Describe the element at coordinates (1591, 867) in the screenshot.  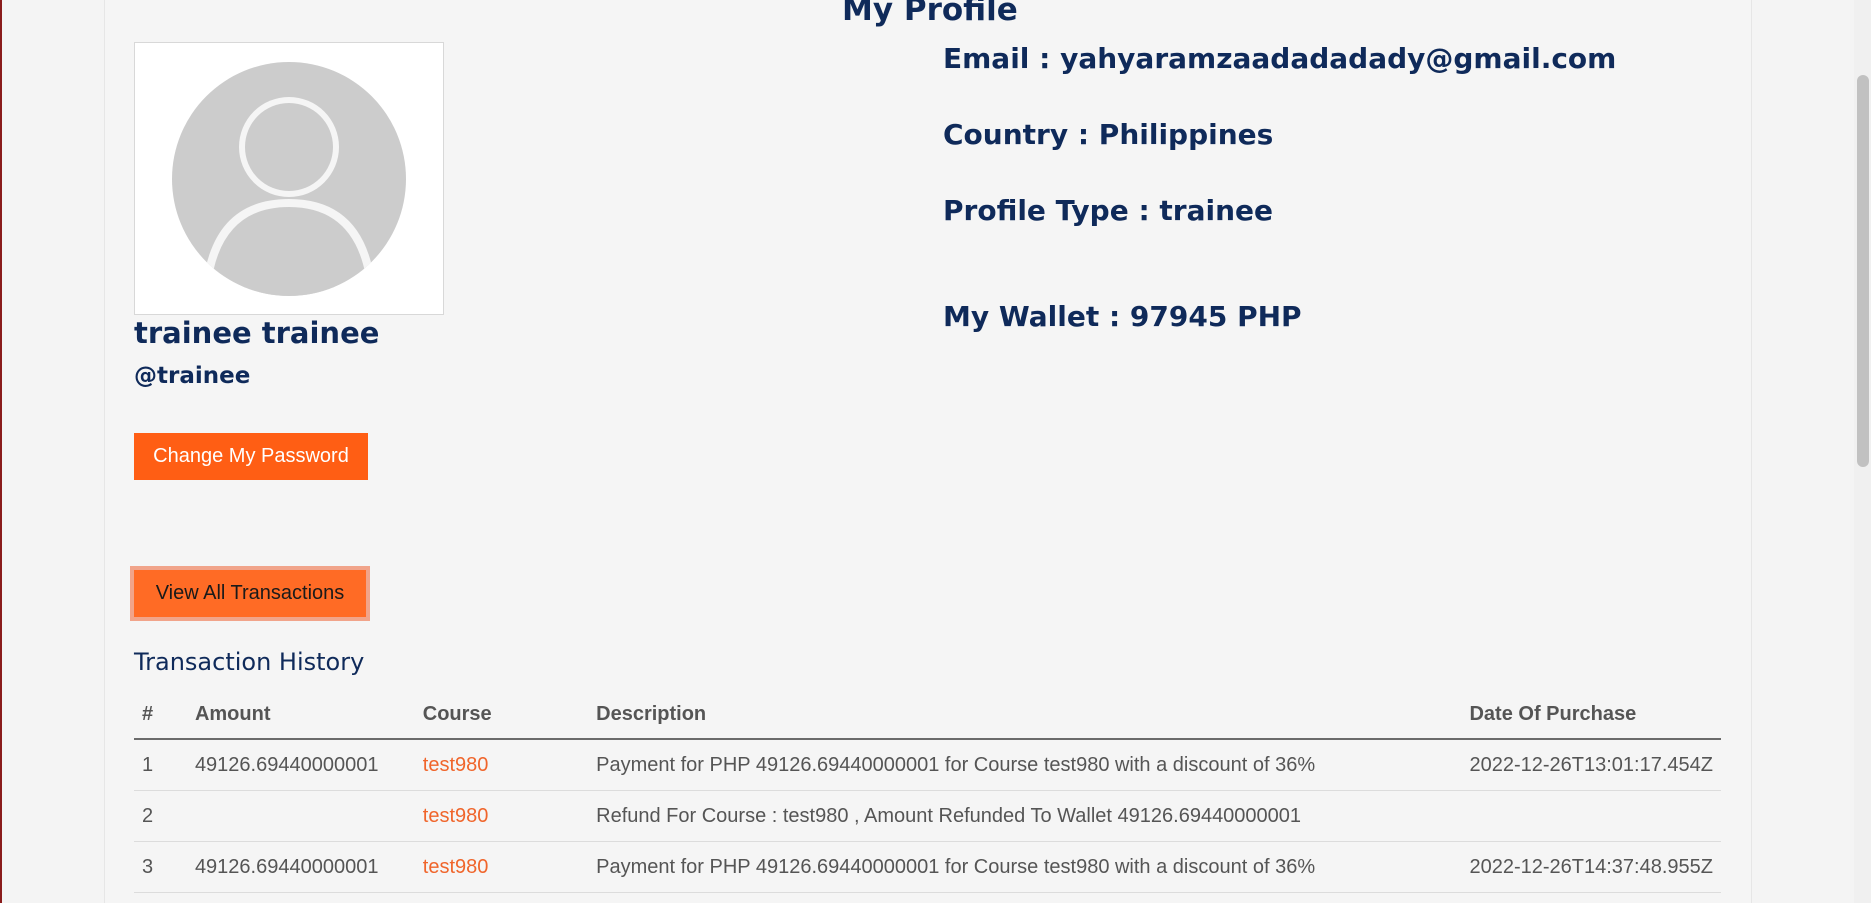
I see `row-date: 2022-12-26T14:37:48.955Z` at that location.